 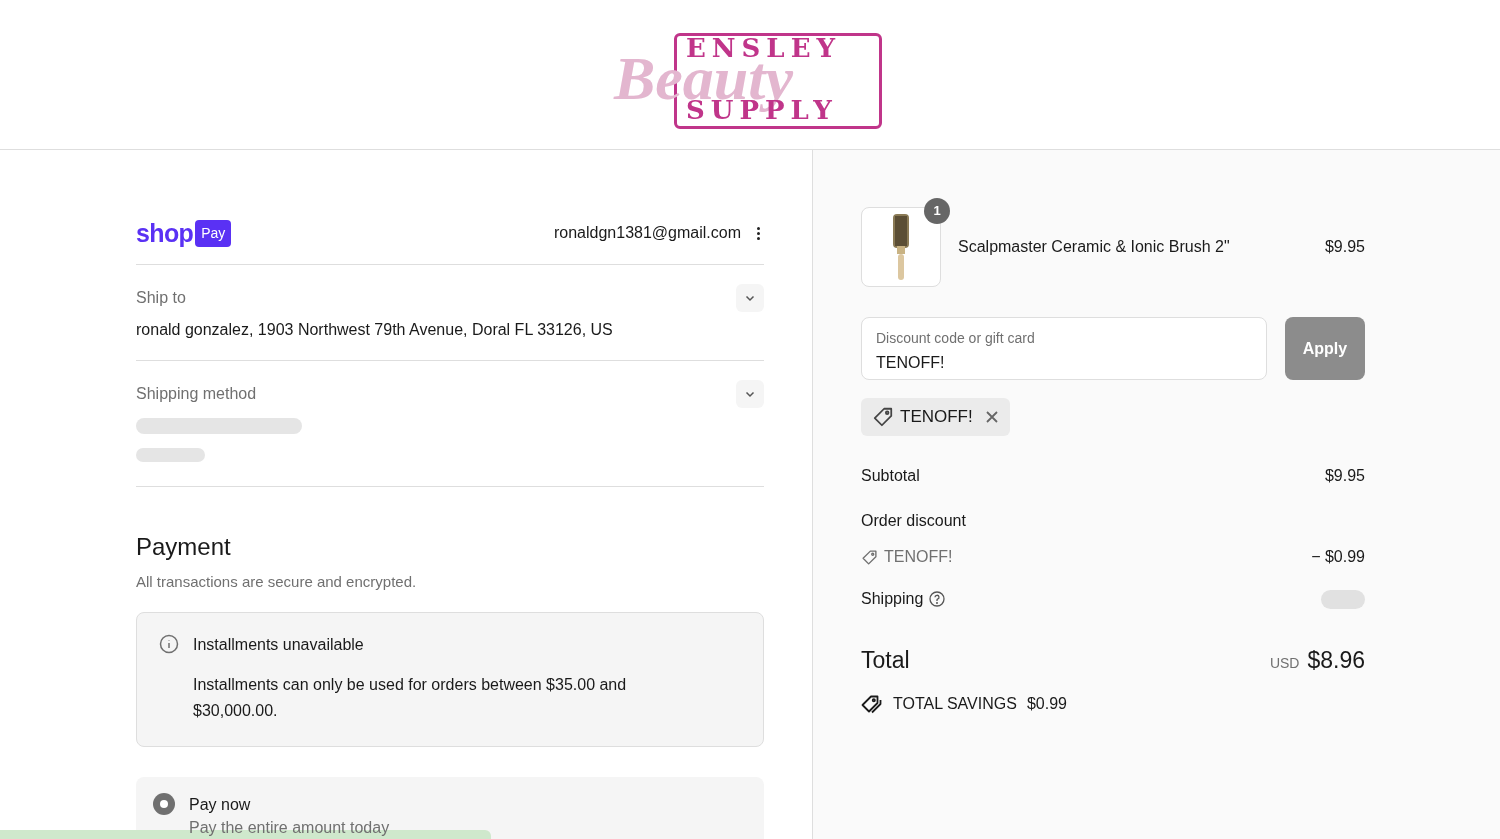 I want to click on info-icon, so click(x=169, y=643).